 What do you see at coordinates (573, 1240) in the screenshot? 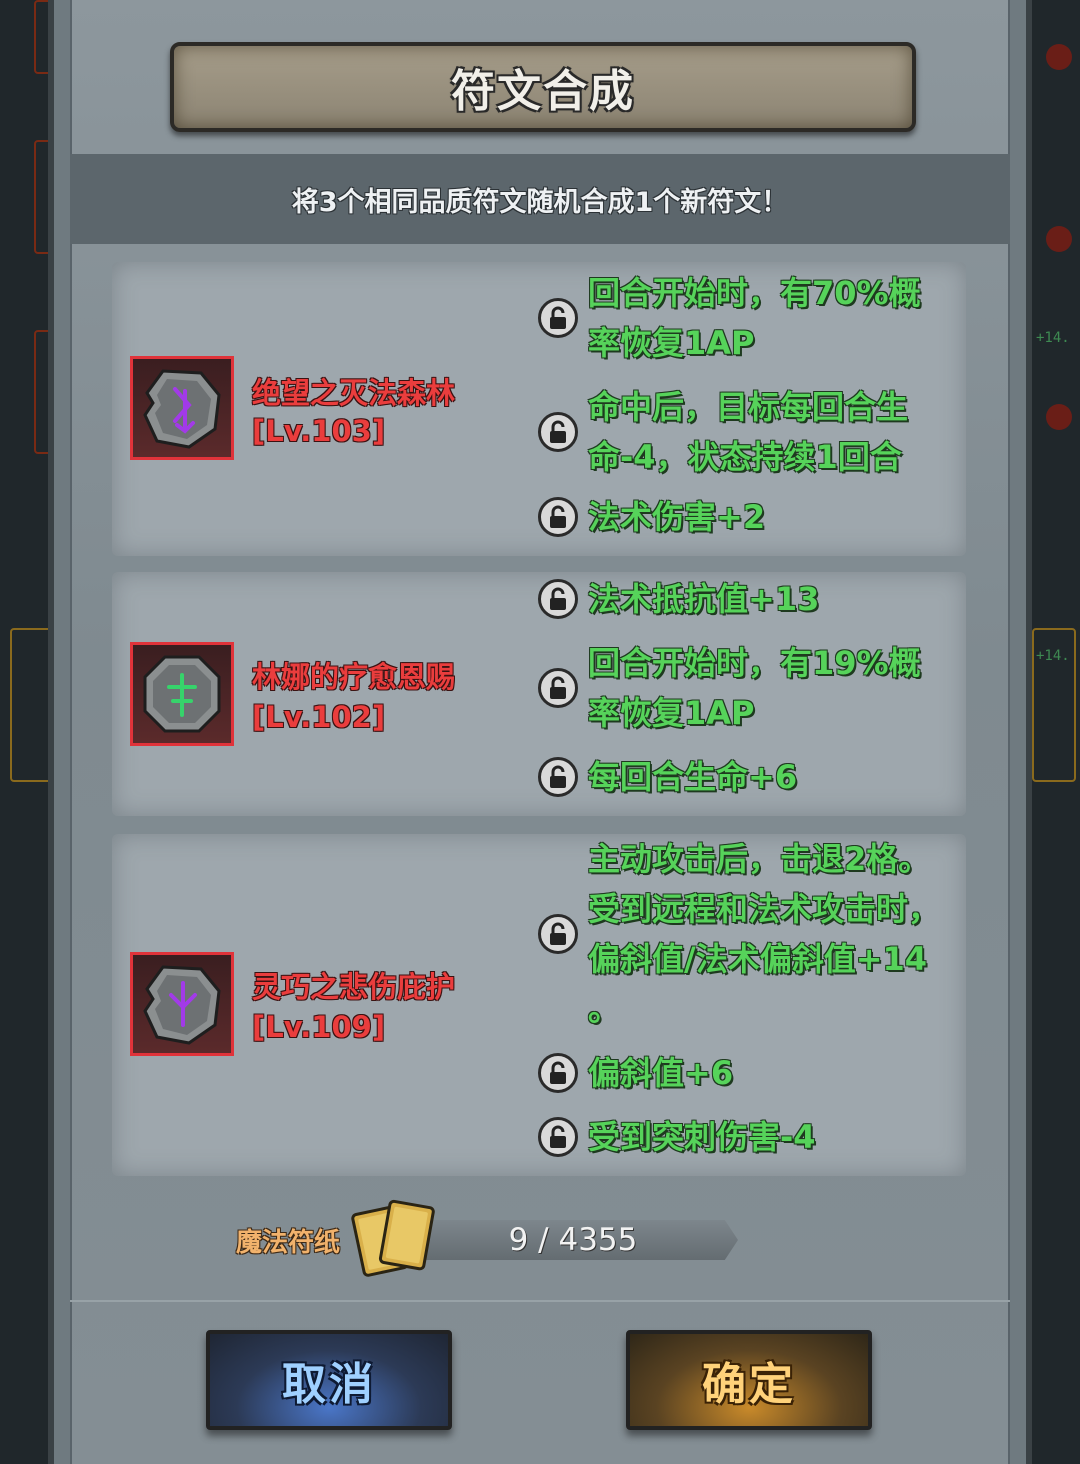
I see `magic-paper-count: 9 / 4355` at bounding box center [573, 1240].